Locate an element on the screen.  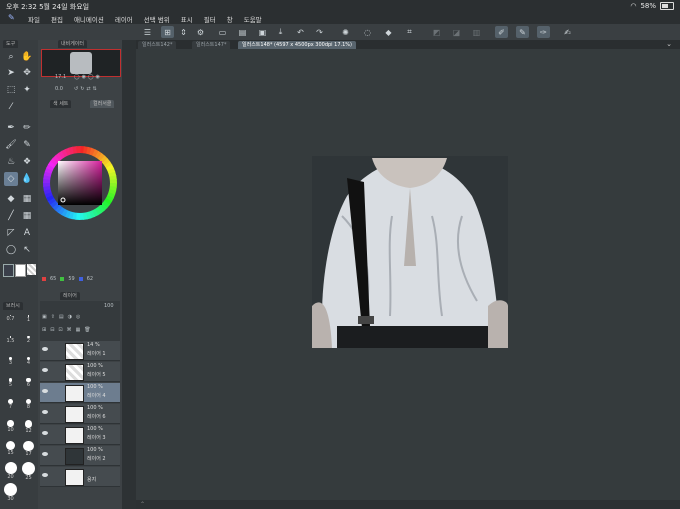
navigator-tab: 내비게이터 is located at coordinates (73, 44).